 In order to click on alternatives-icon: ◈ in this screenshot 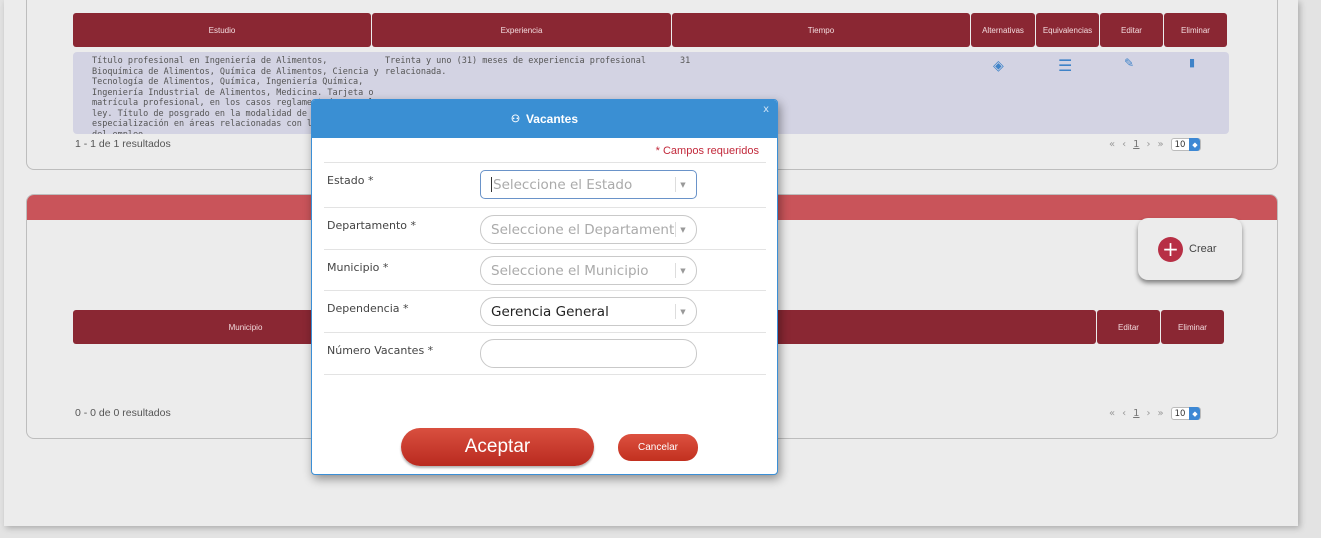, I will do `click(998, 66)`.